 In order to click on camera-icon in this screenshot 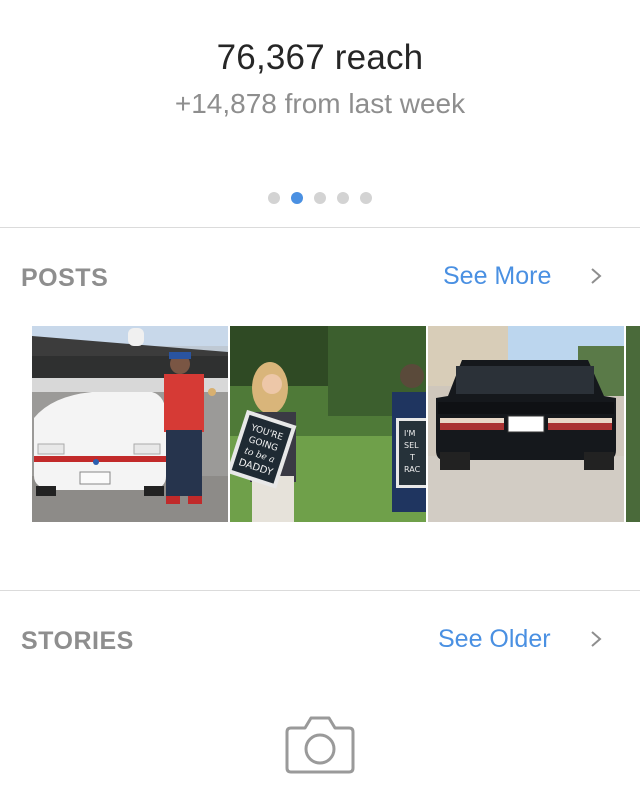, I will do `click(320, 745)`.